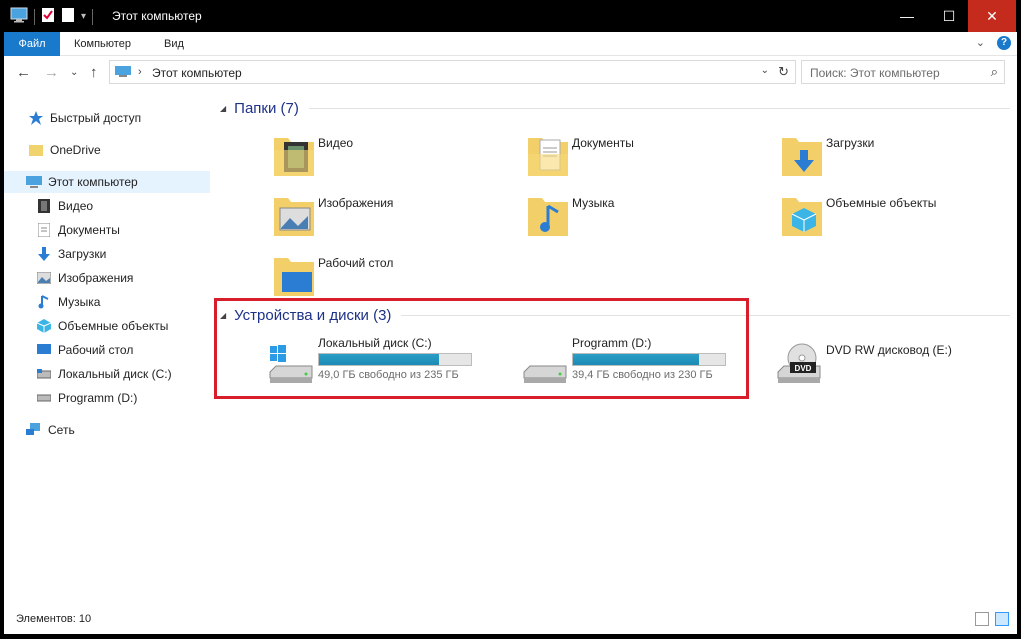 This screenshot has height=639, width=1021. I want to click on new-folder-icon, so click(68, 16).